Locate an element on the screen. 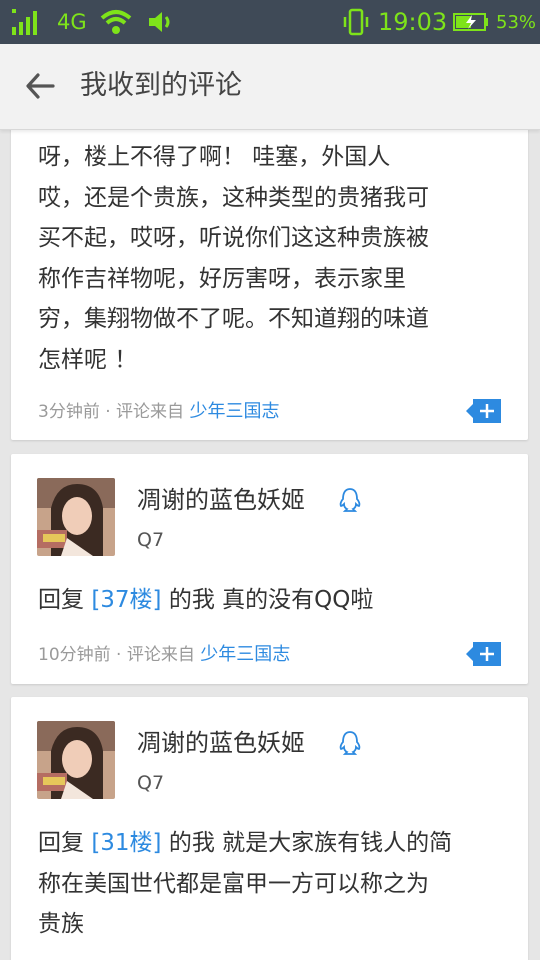 The width and height of the screenshot is (540, 960). volume-icon is located at coordinates (161, 22).